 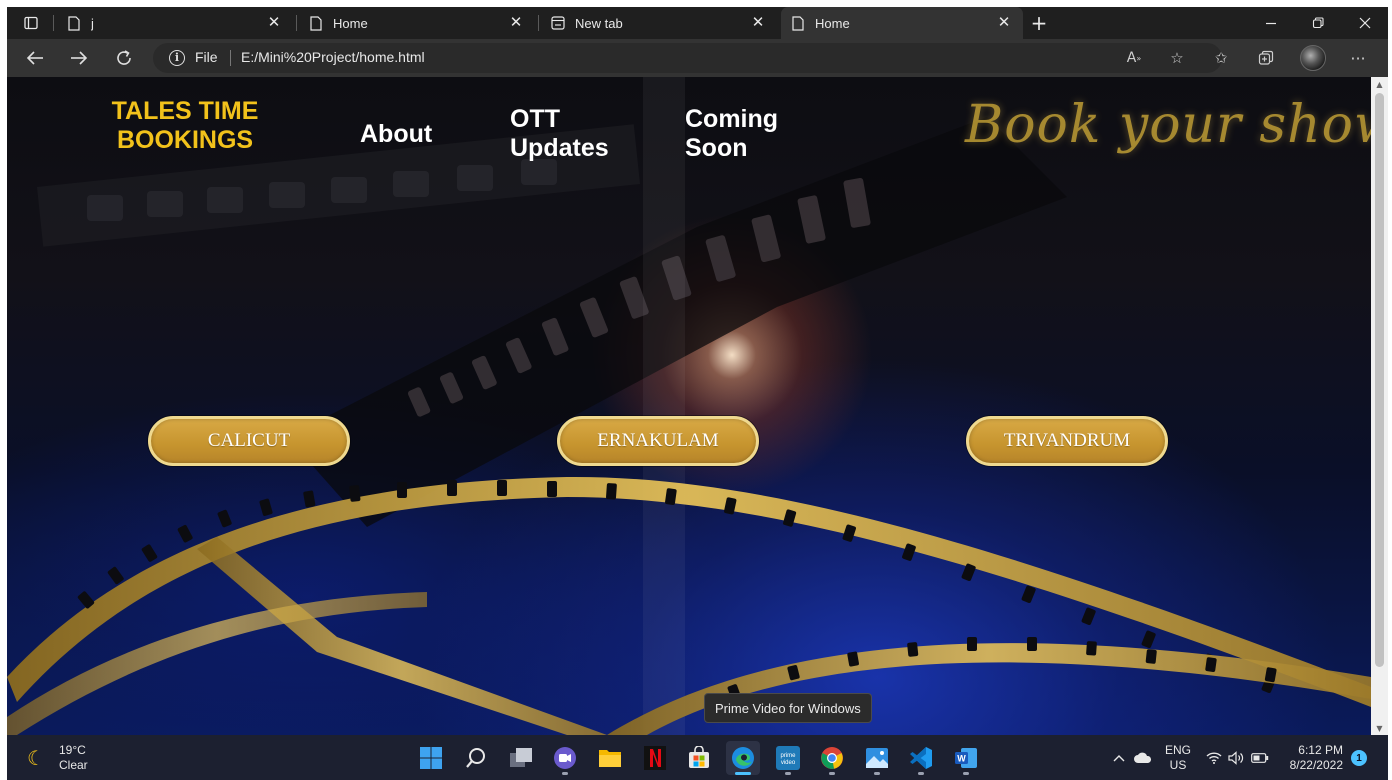 What do you see at coordinates (1039, 23) in the screenshot?
I see `new-tab-button: +` at bounding box center [1039, 23].